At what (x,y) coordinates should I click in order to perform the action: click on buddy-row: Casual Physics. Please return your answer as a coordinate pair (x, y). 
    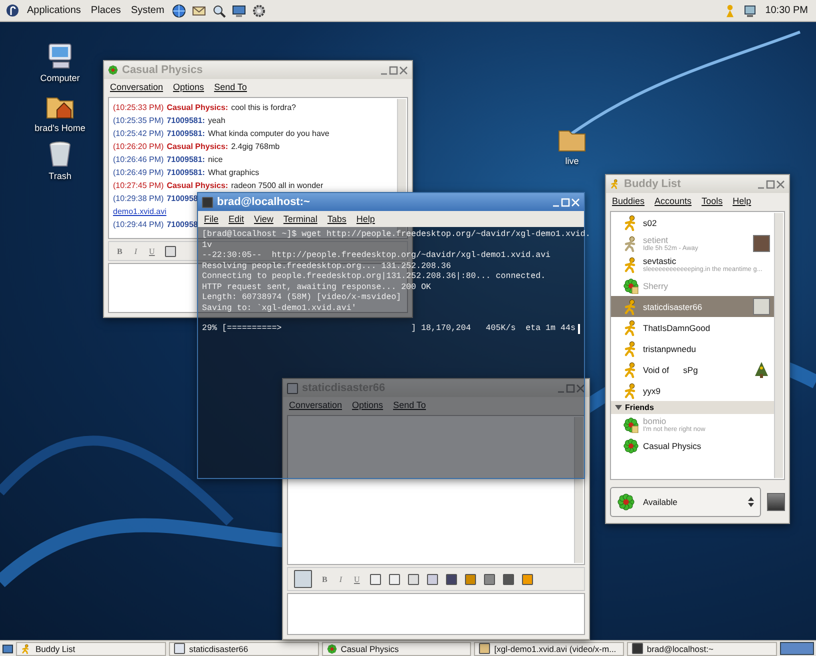
    Looking at the image, I should click on (692, 445).